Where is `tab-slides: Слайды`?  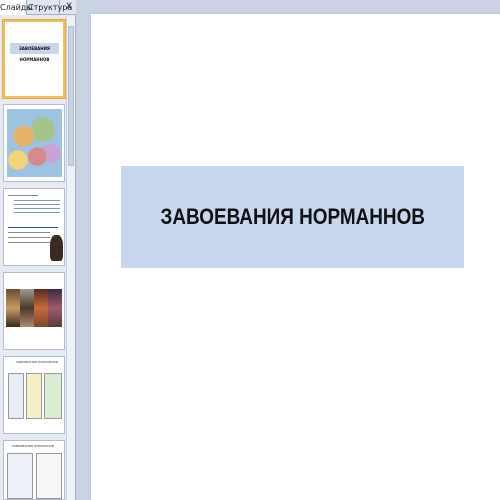 tab-slides: Слайды is located at coordinates (16, 7).